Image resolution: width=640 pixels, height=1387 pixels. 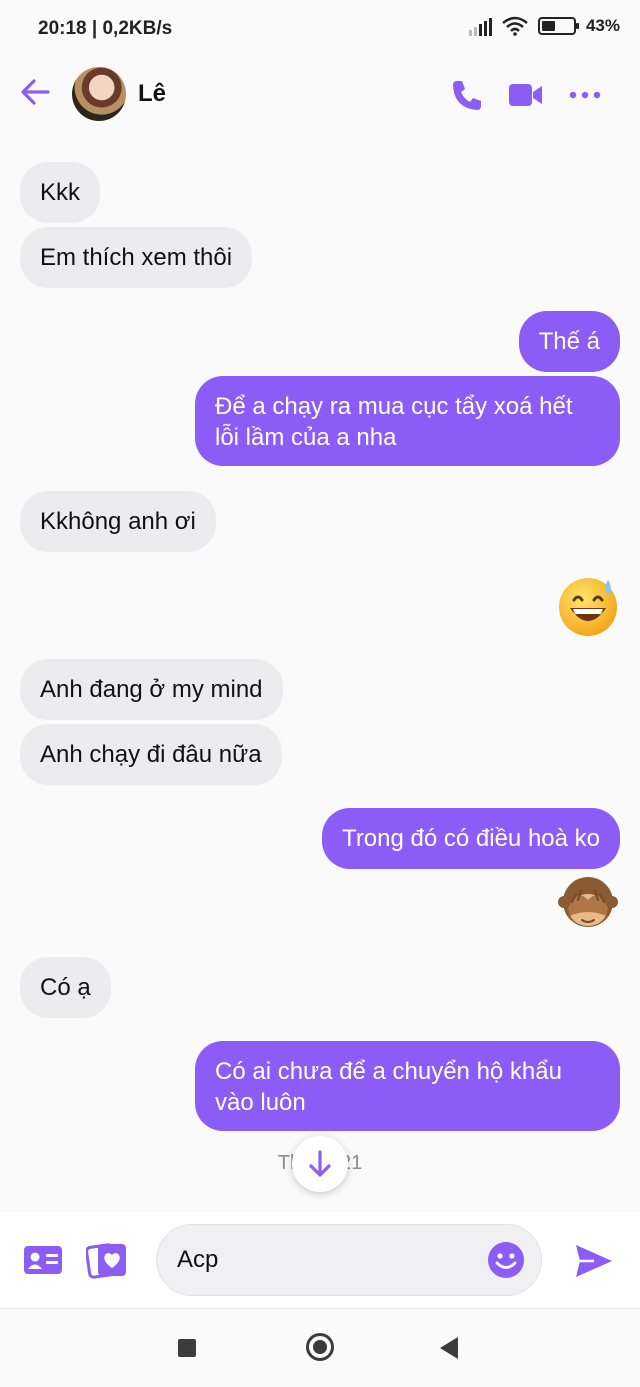 I want to click on scroll-to-bottom-button, so click(x=320, y=1164).